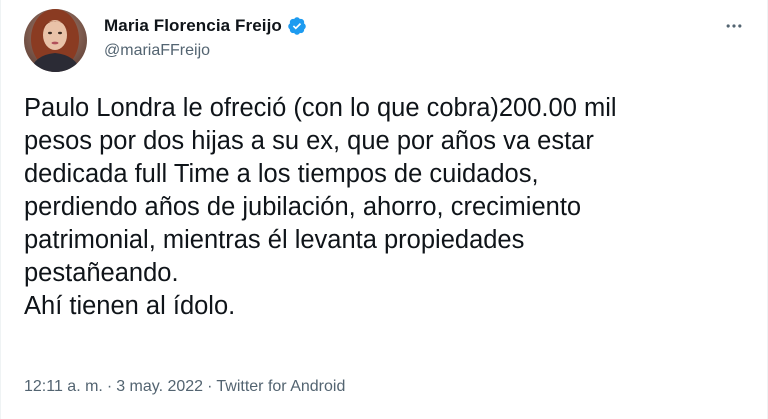 The image size is (768, 419). I want to click on author-handle: @mariaFFreijo, so click(157, 51).